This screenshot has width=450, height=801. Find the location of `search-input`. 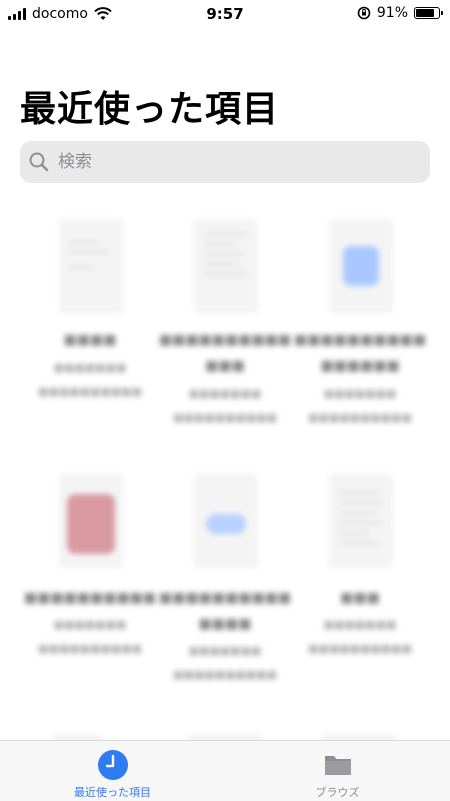

search-input is located at coordinates (228, 162).